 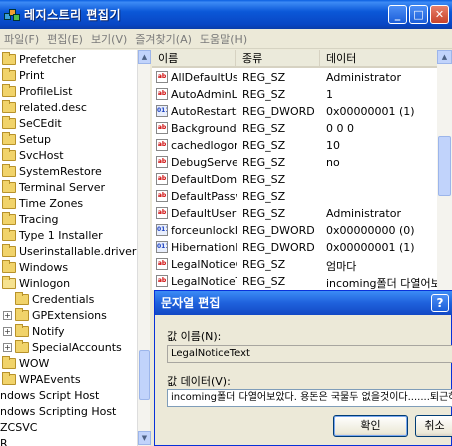 I want to click on tree-item: Prefetcher, so click(x=39, y=59).